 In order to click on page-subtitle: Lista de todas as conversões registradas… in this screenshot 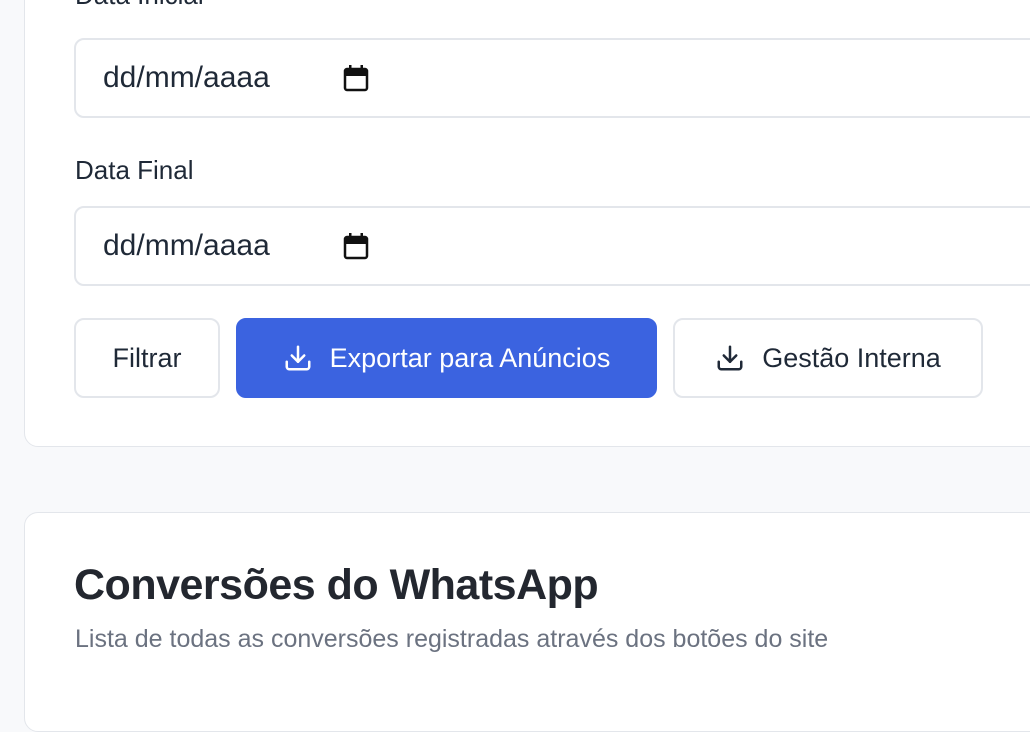, I will do `click(452, 639)`.